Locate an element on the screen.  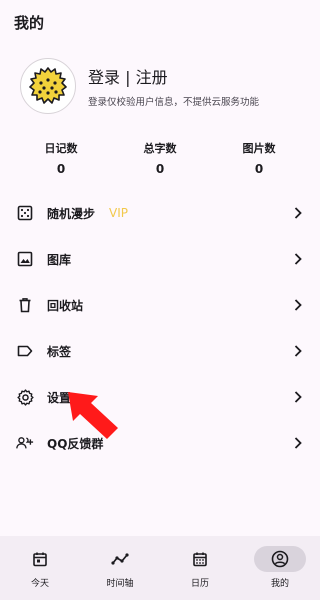
stats-row: 日记数 0 总字数 0 图片数 0 is located at coordinates (160, 160).